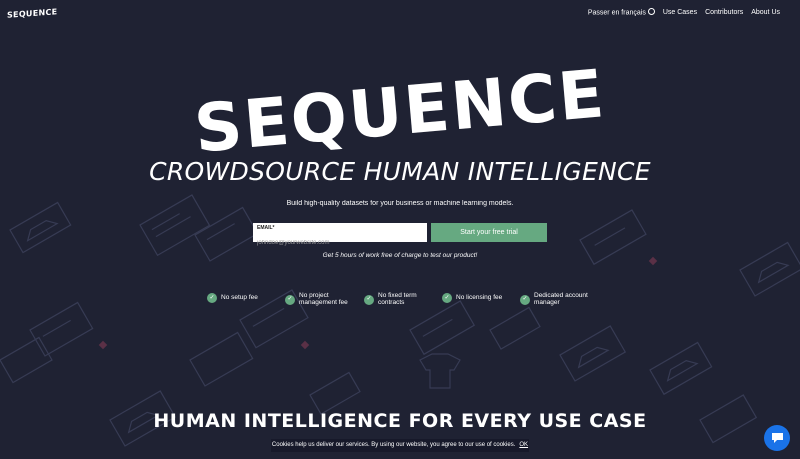 The width and height of the screenshot is (800, 459). Describe the element at coordinates (340, 234) in the screenshot. I see `email-field: EMAIL*` at that location.